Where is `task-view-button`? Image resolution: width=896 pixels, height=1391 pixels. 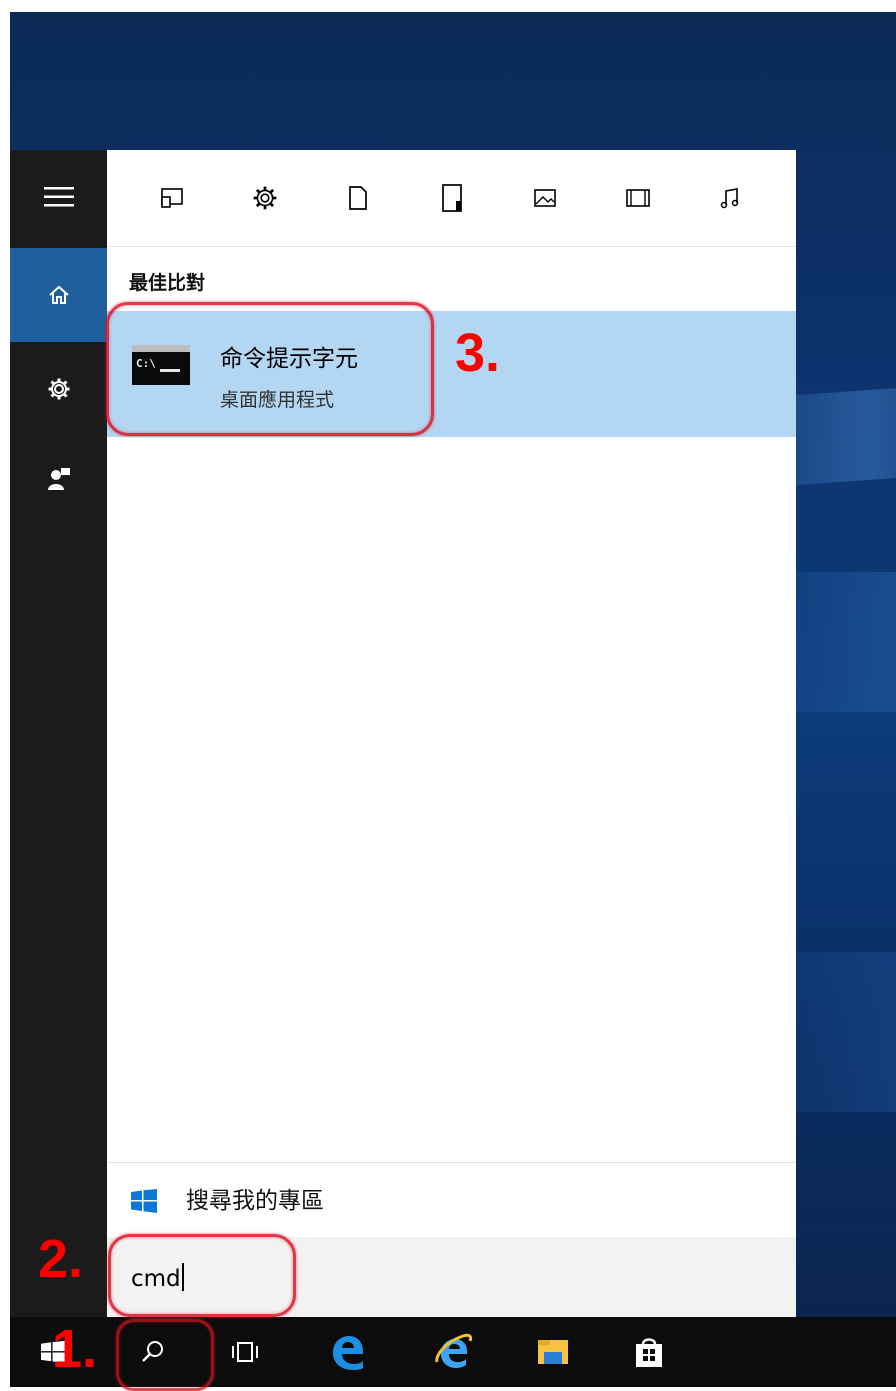 task-view-button is located at coordinates (245, 1352).